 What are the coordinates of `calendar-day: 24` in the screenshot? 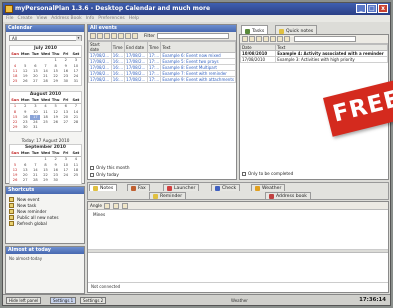 It's located at (66, 175).